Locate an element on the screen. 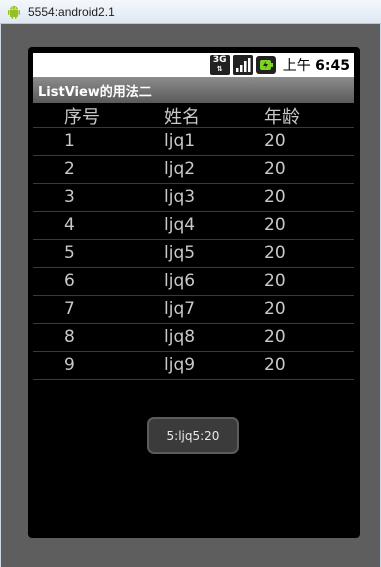 This screenshot has width=381, height=567. item-index: 9 is located at coordinates (69, 365).